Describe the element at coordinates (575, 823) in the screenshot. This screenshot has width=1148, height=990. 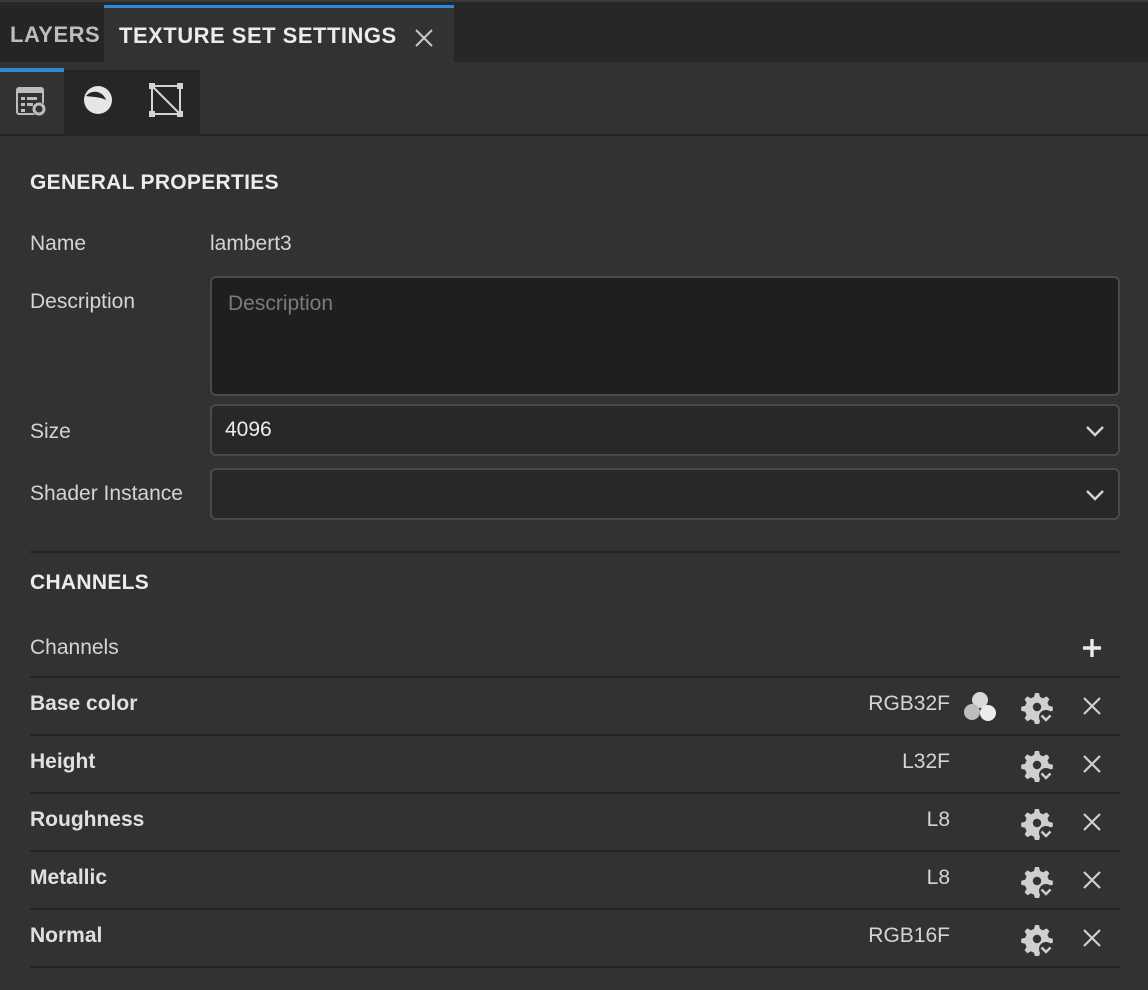
I see `channel-row: Roughness L8` at that location.